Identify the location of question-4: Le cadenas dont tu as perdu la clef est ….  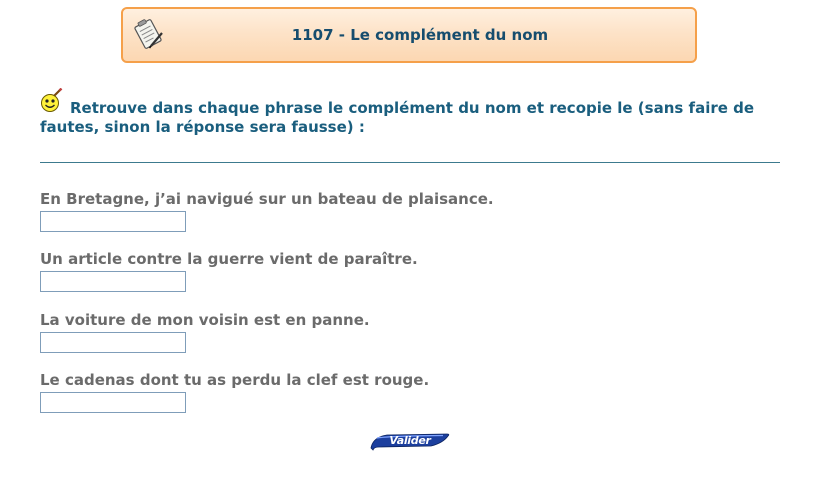
(234, 392).